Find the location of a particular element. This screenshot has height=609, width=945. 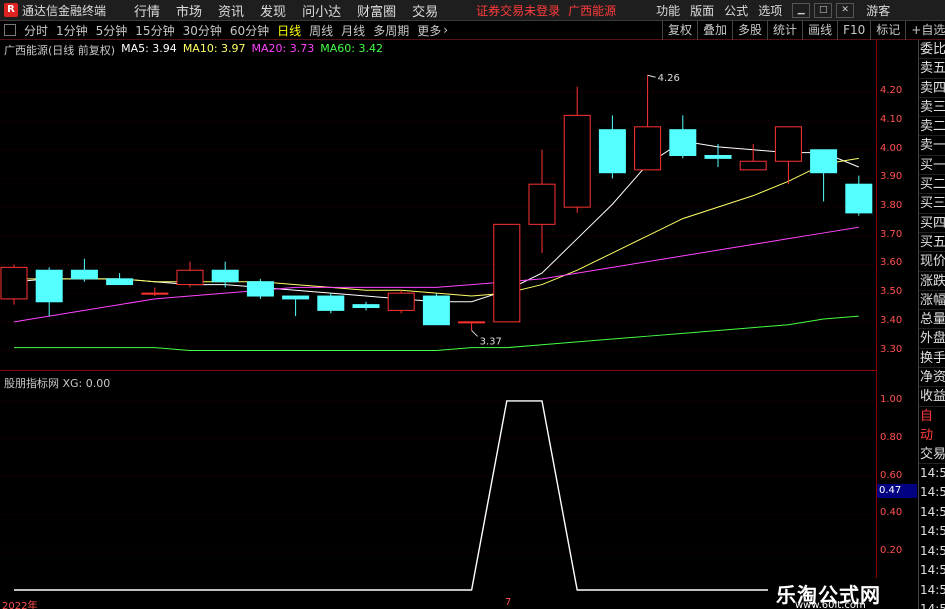

menu-item-quotes: 行情 is located at coordinates (147, 10).